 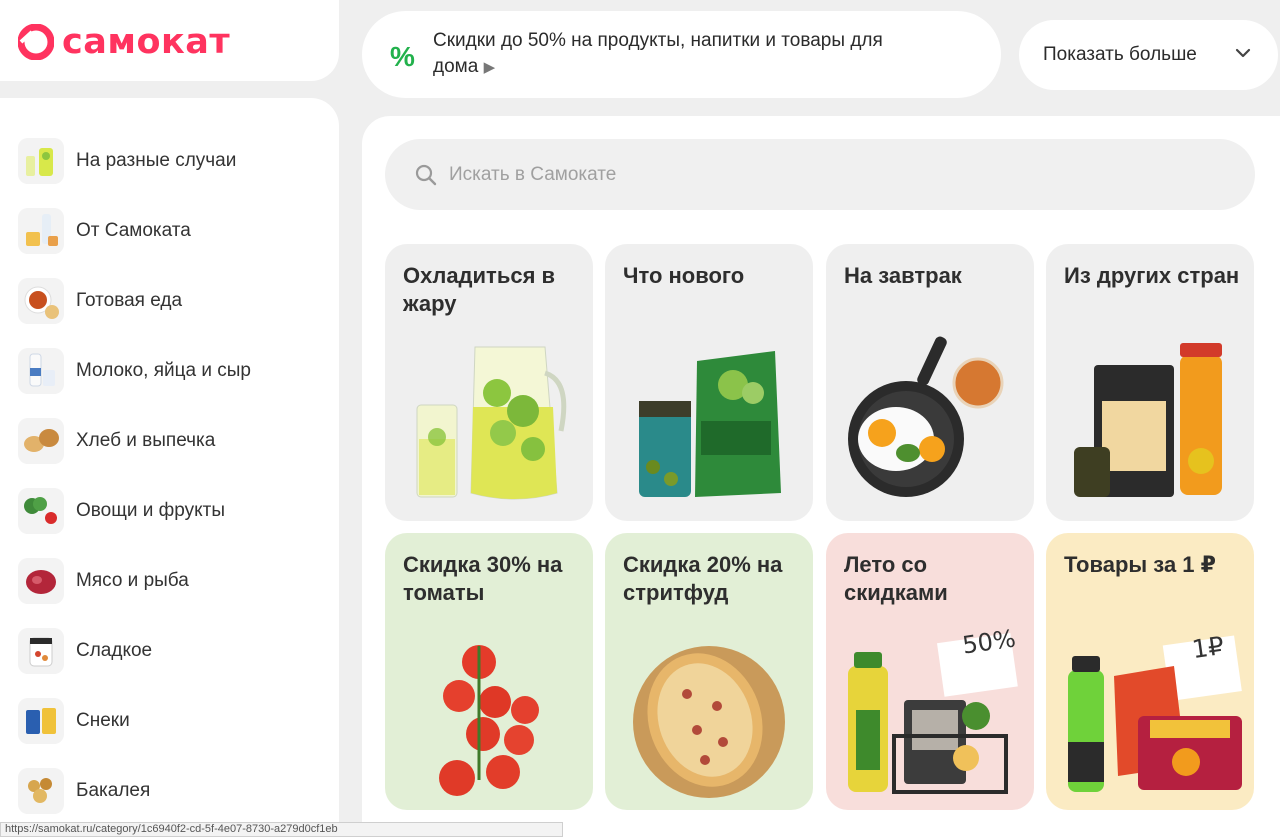 I want to click on tile-tomatoes-discount: Скидка 30% на томаты, so click(x=489, y=671).